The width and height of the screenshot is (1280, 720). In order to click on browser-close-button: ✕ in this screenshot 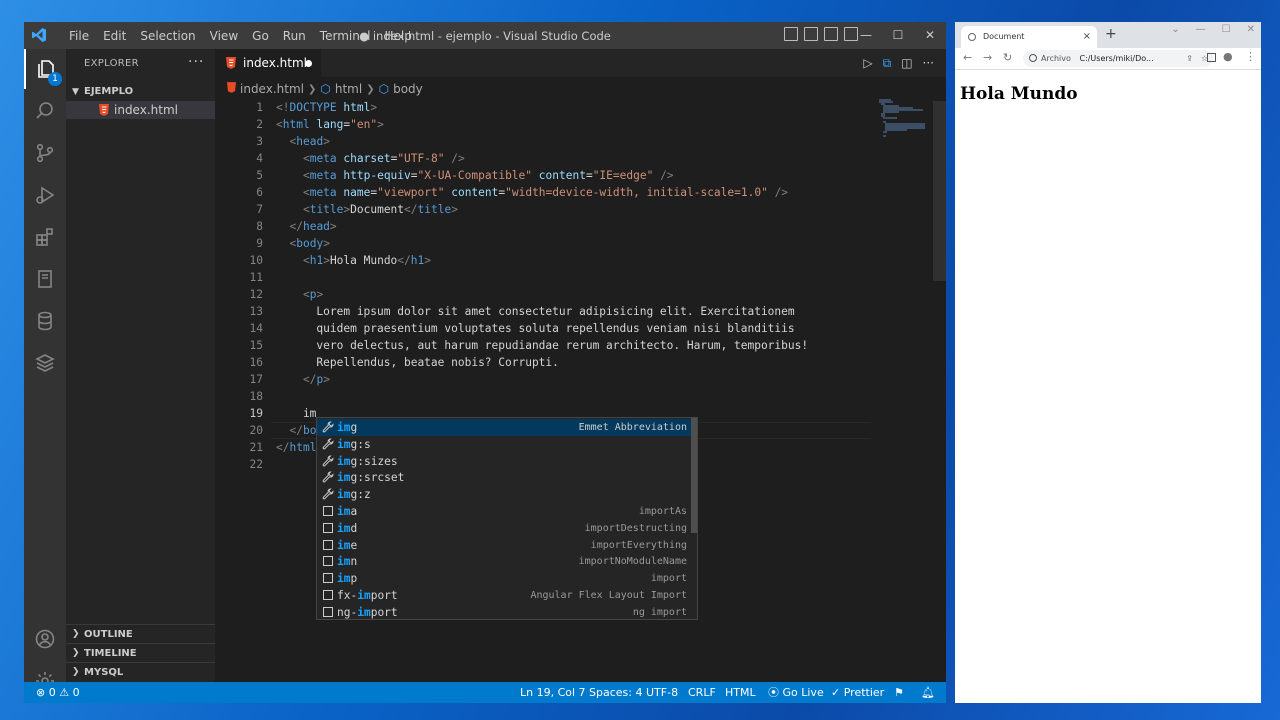, I will do `click(1251, 29)`.